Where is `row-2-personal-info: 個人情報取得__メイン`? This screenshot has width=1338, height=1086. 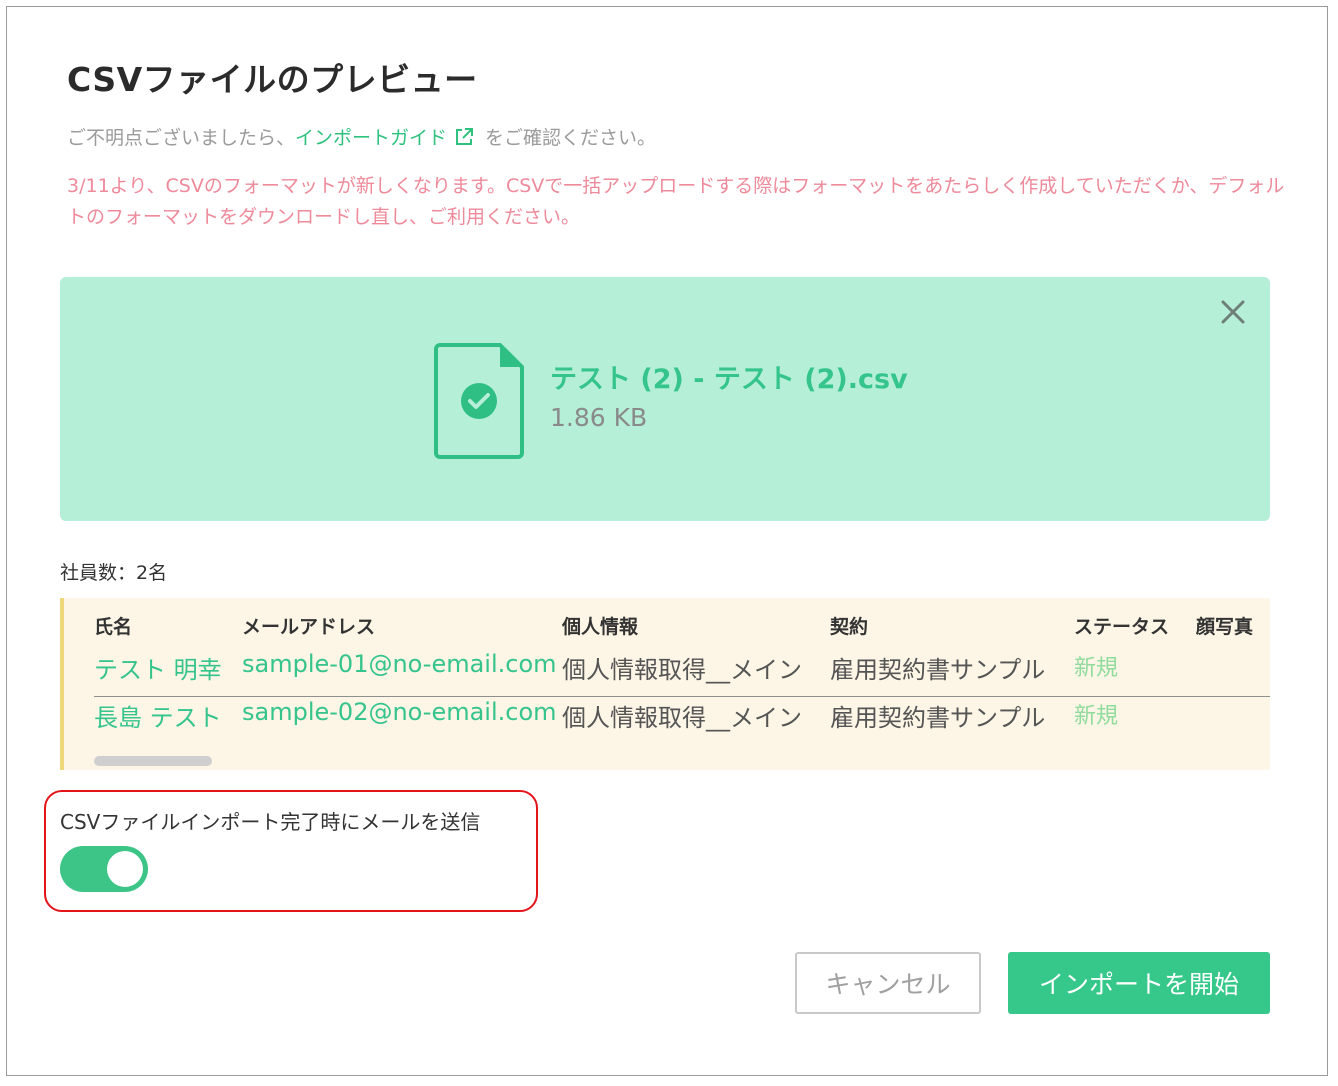
row-2-personal-info: 個人情報取得__メイン is located at coordinates (682, 718).